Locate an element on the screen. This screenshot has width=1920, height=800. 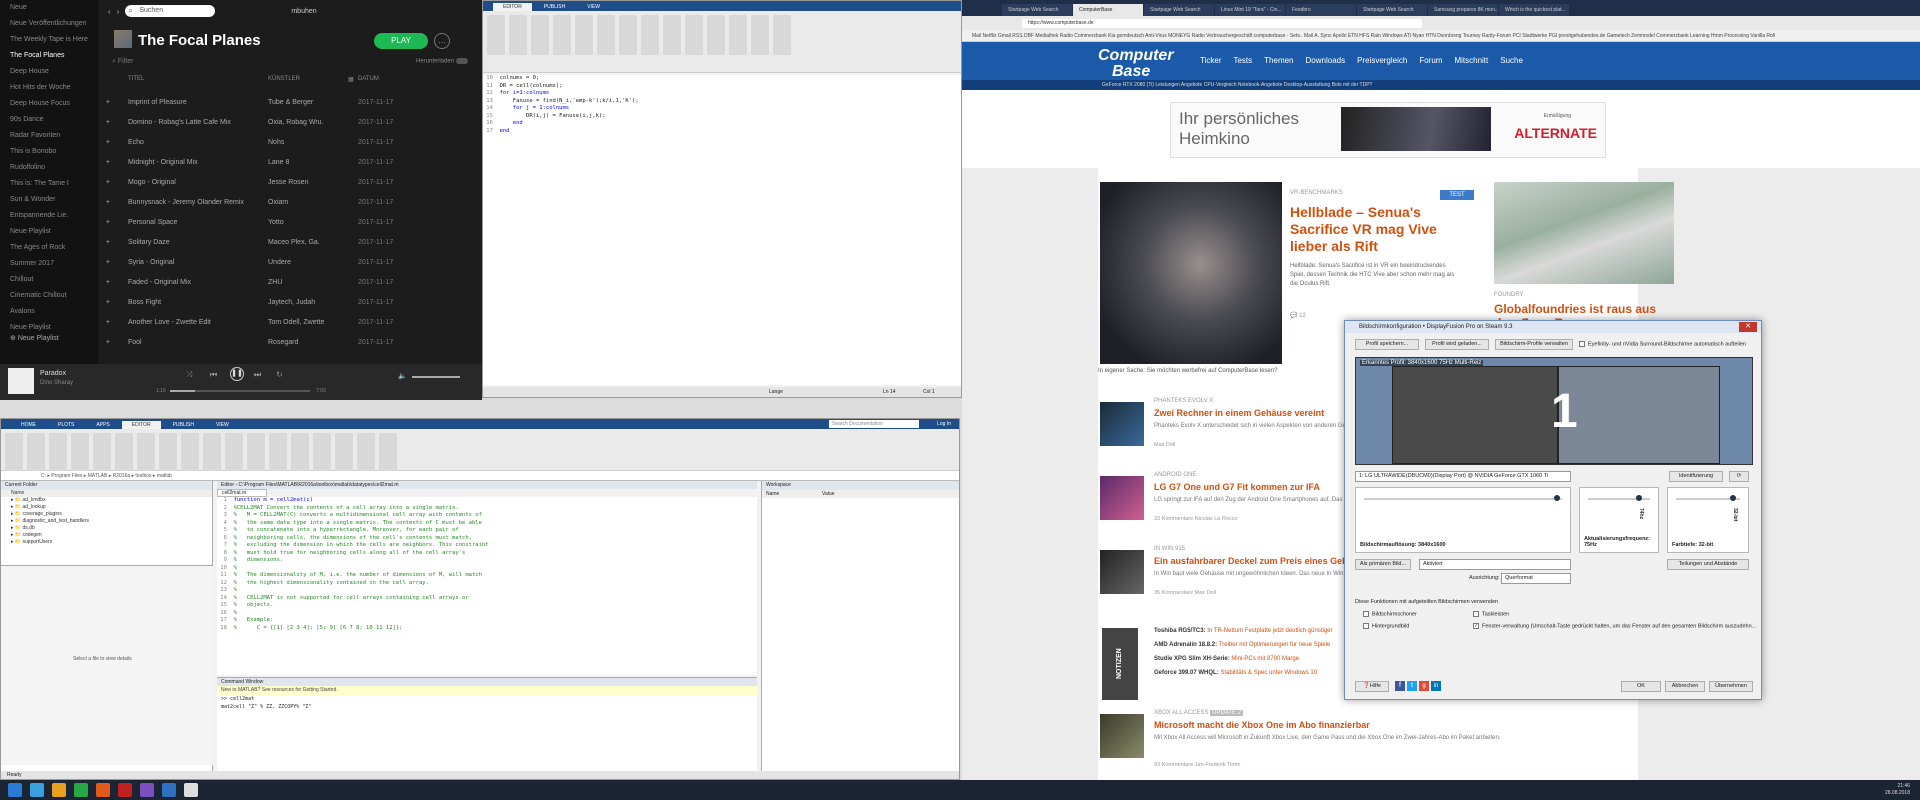
news-link: Stabilitäts & Spec unter Windows 10 is located at coordinates (1268, 673).